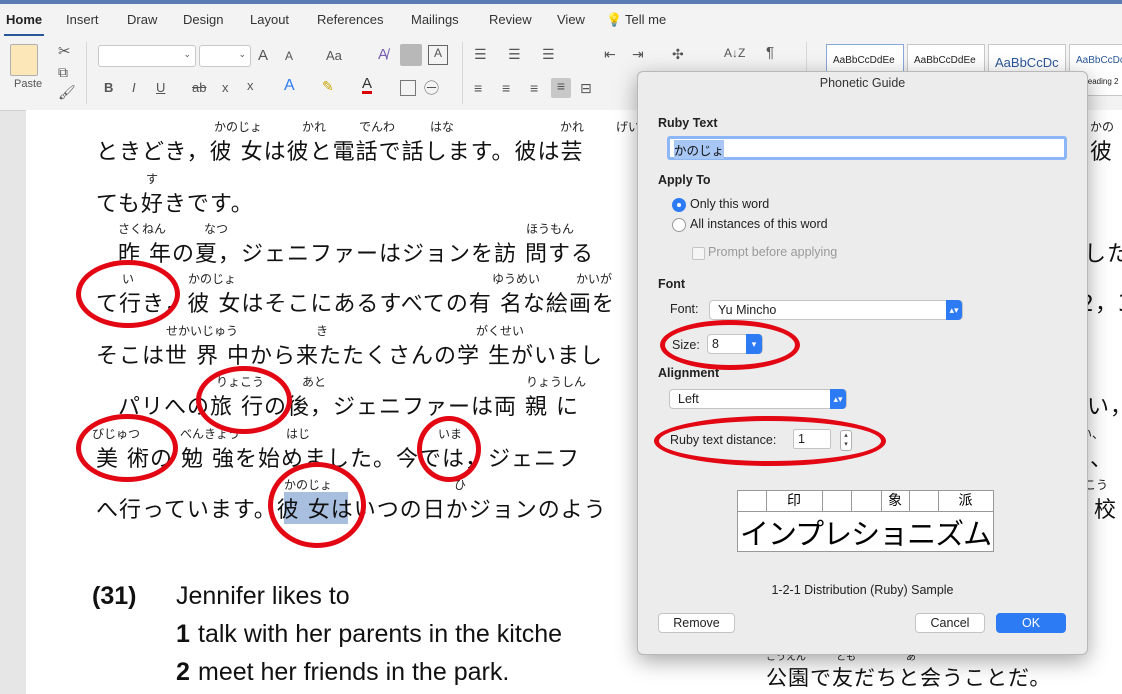 The height and width of the screenshot is (694, 1122). I want to click on font-color-button: A, so click(367, 85).